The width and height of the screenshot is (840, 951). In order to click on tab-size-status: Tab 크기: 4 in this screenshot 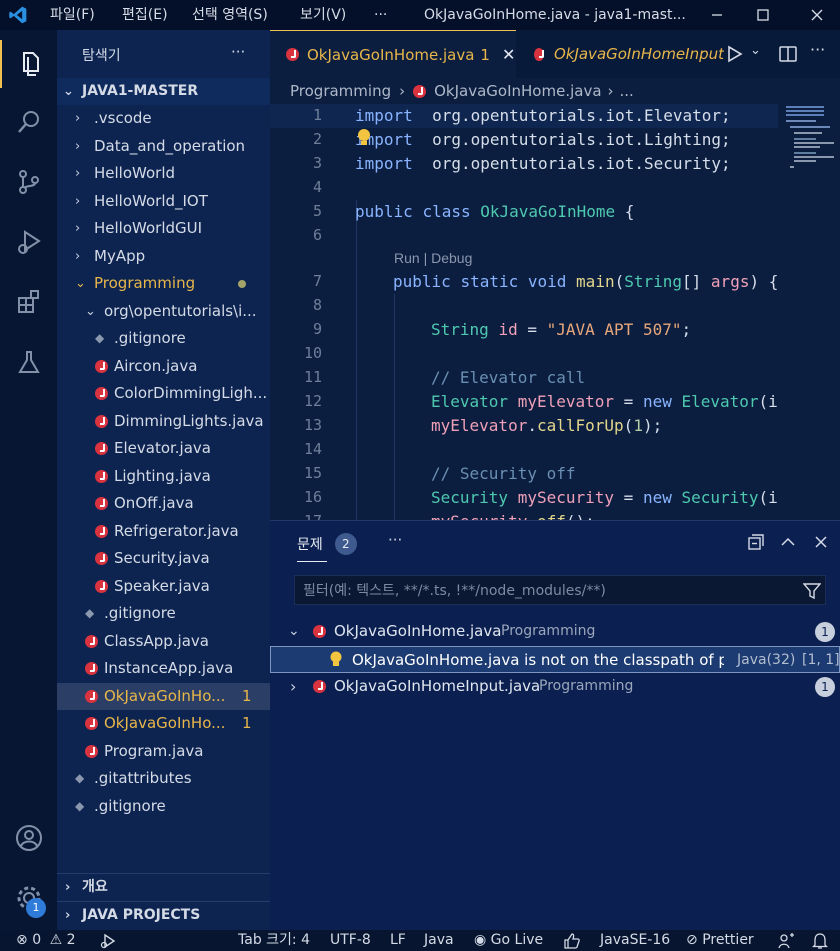, I will do `click(274, 940)`.